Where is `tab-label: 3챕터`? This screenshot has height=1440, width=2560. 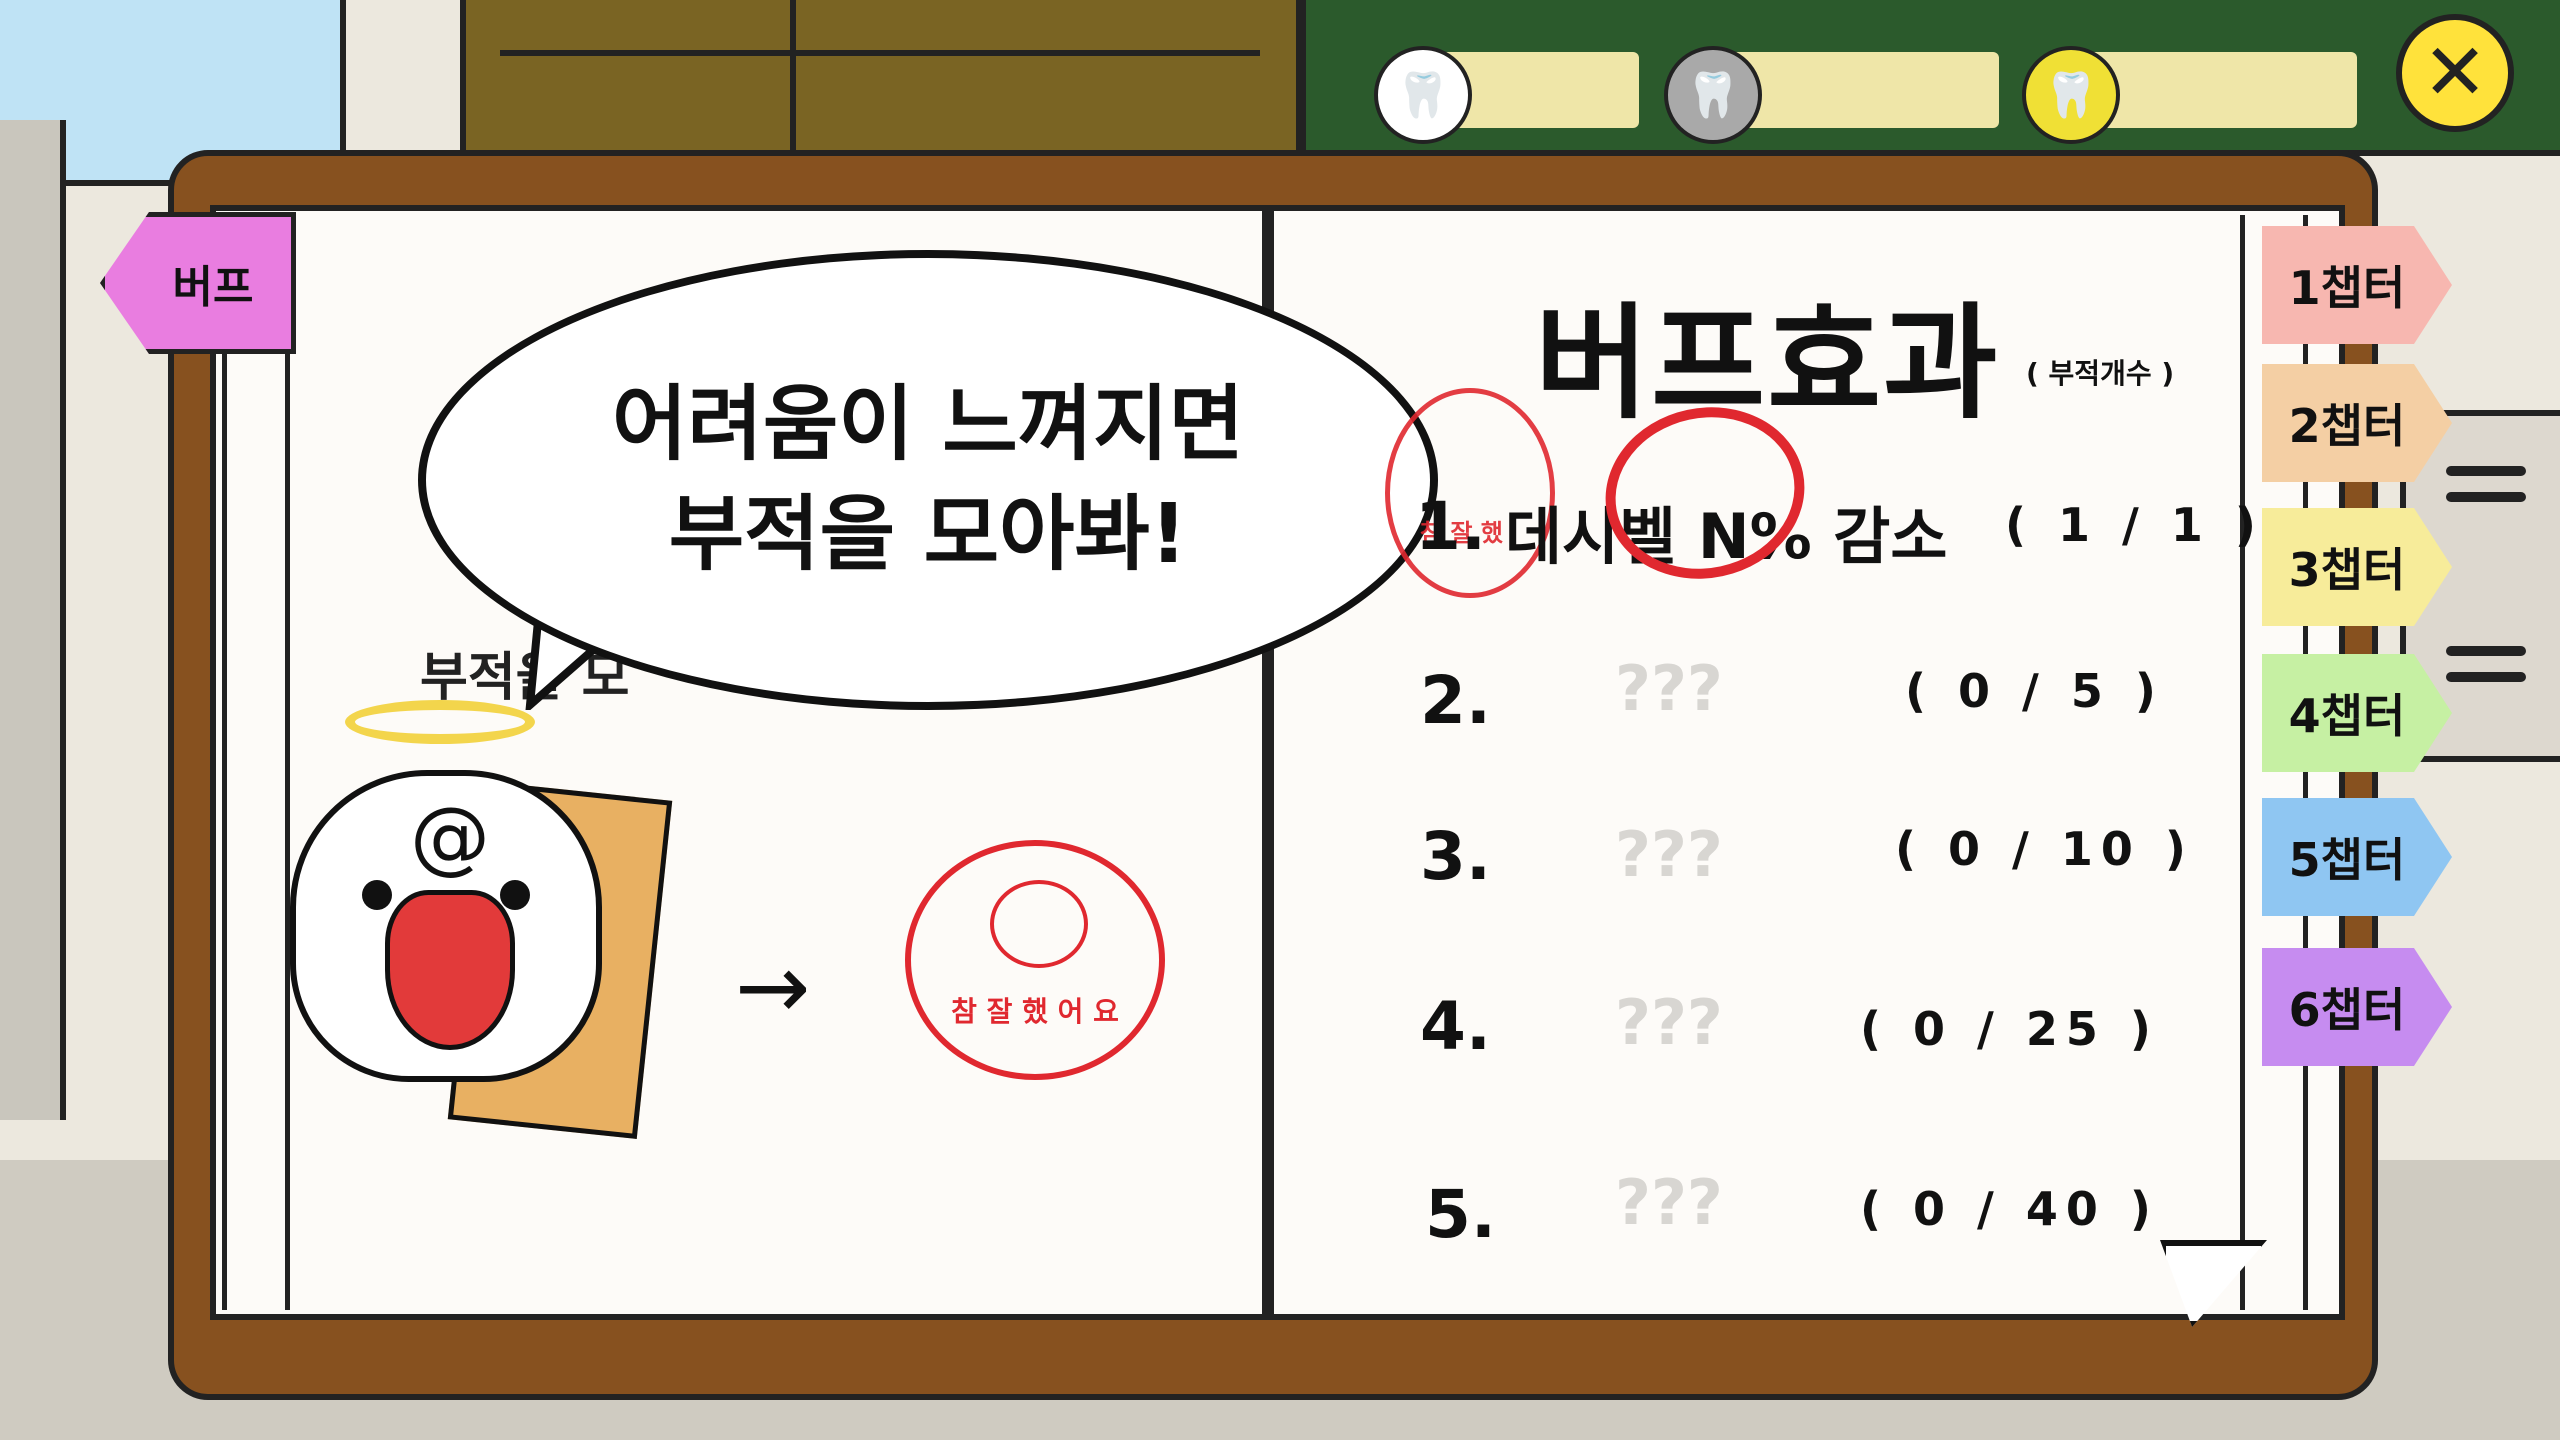 tab-label: 3챕터 is located at coordinates (2347, 570).